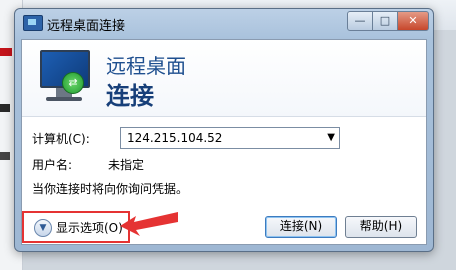 This screenshot has width=456, height=270. I want to click on help-button: 帮助(H), so click(381, 227).